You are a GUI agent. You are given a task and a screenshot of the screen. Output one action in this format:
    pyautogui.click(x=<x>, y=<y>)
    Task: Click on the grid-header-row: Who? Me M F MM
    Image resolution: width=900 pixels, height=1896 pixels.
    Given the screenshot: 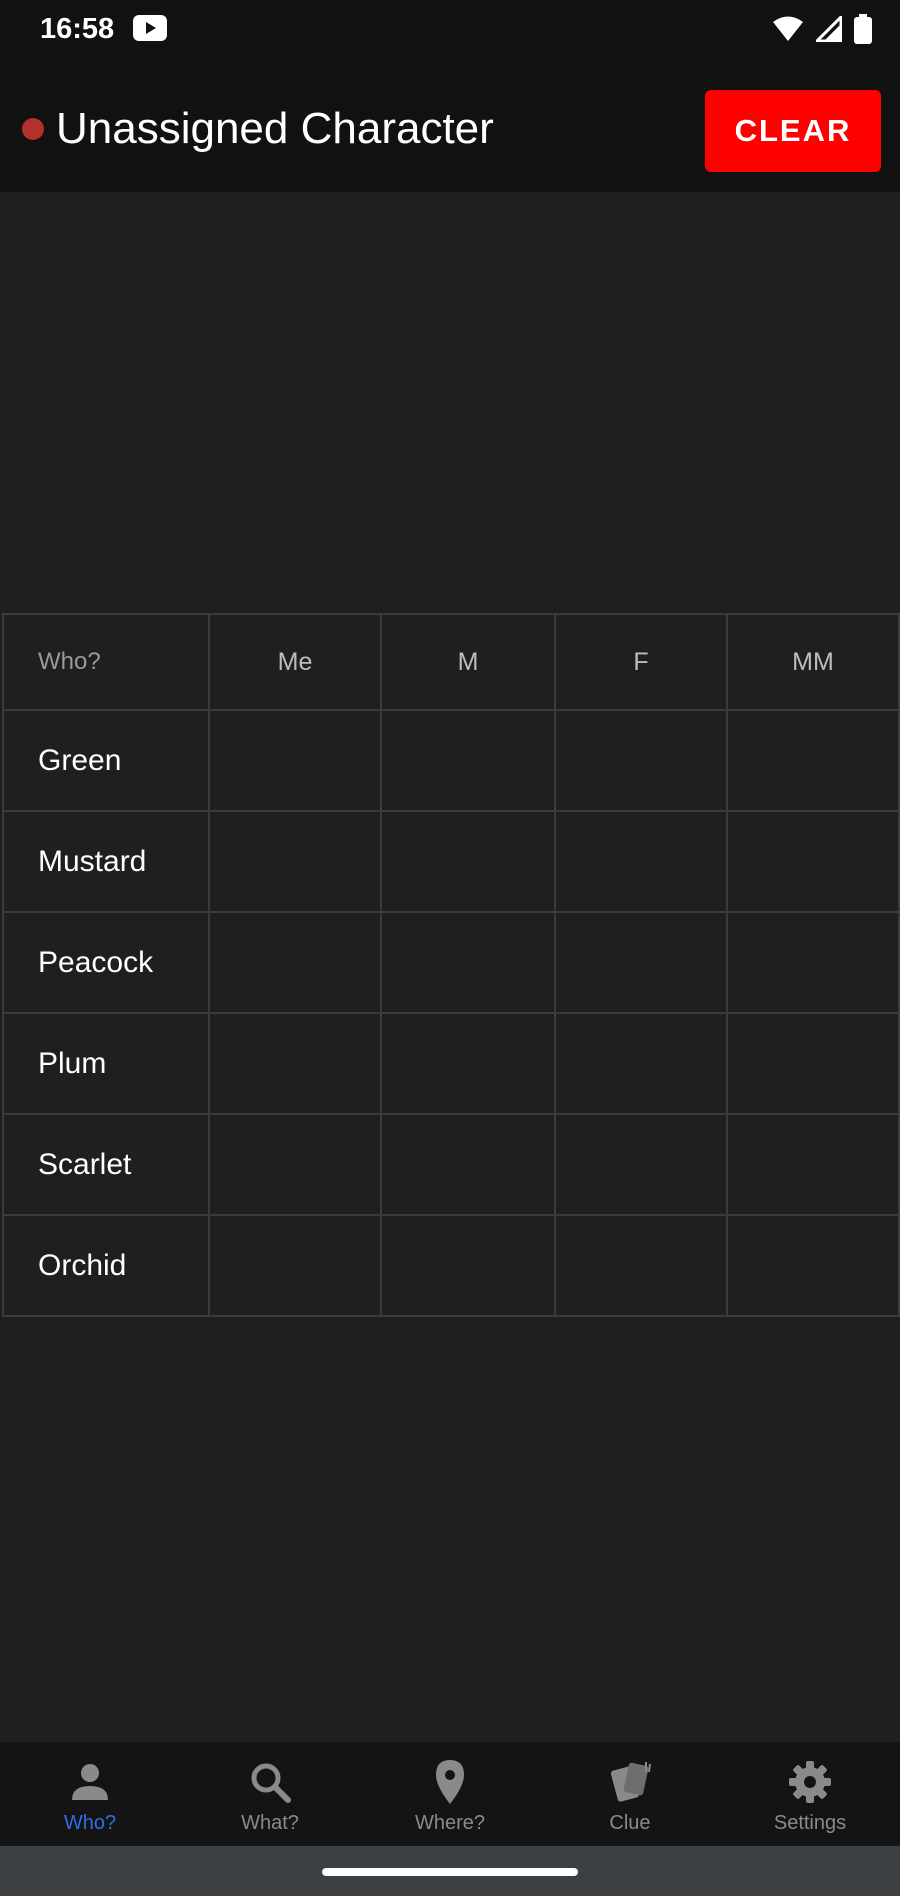 What is the action you would take?
    pyautogui.click(x=451, y=662)
    